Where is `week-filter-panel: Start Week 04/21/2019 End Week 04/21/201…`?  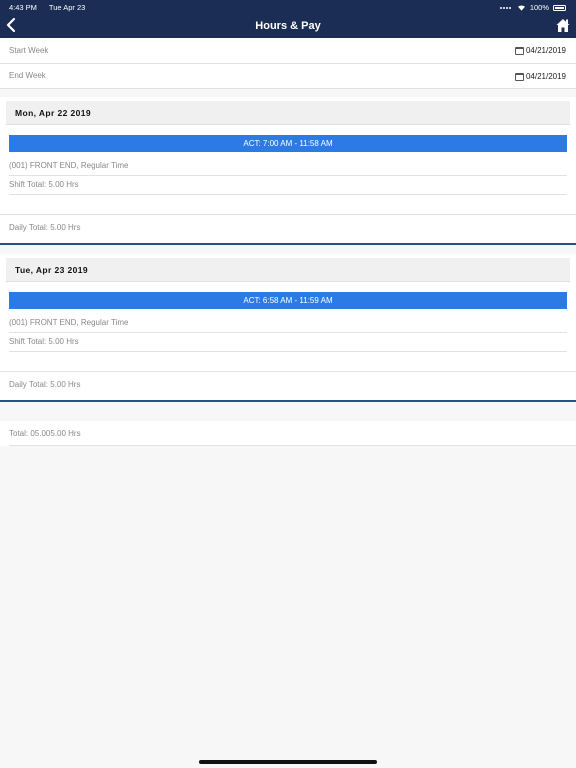 week-filter-panel: Start Week 04/21/2019 End Week 04/21/201… is located at coordinates (288, 63).